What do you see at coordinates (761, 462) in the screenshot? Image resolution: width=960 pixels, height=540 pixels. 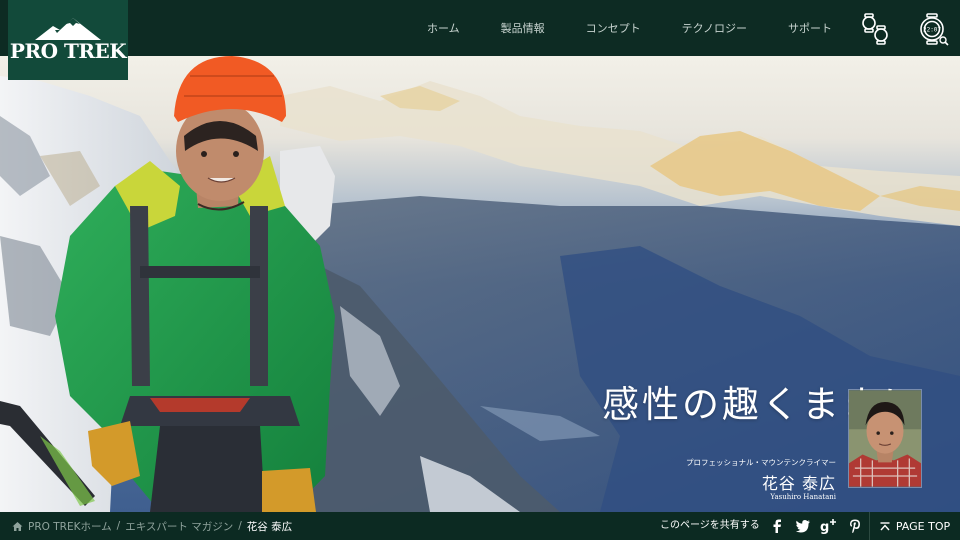 I see `profile-role: プロフェッショナル・マウンテンクライマー` at bounding box center [761, 462].